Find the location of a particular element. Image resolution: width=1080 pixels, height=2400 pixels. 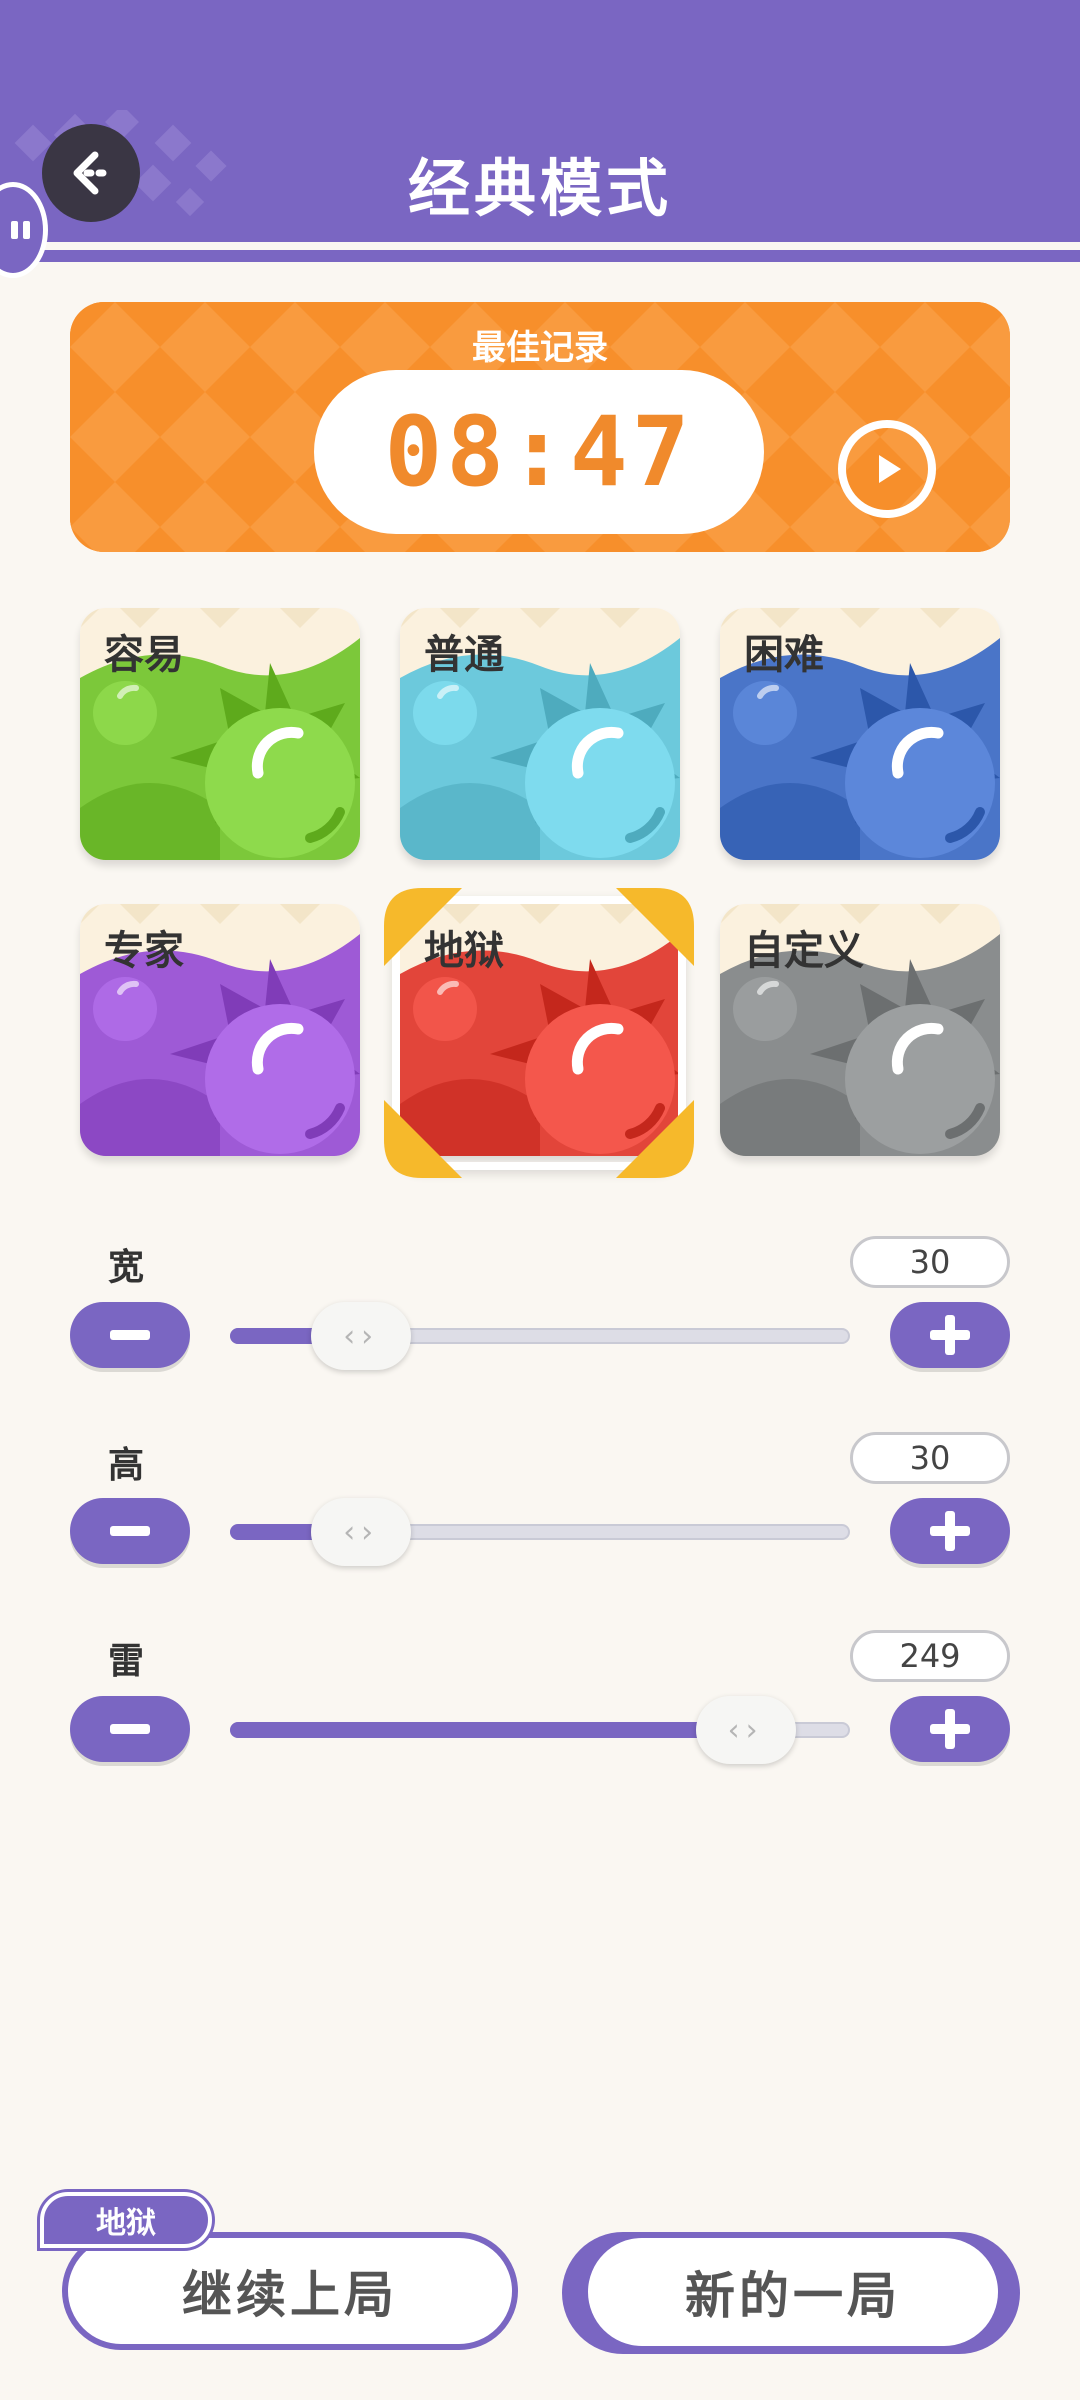

width-label: 宽 is located at coordinates (126, 1267).